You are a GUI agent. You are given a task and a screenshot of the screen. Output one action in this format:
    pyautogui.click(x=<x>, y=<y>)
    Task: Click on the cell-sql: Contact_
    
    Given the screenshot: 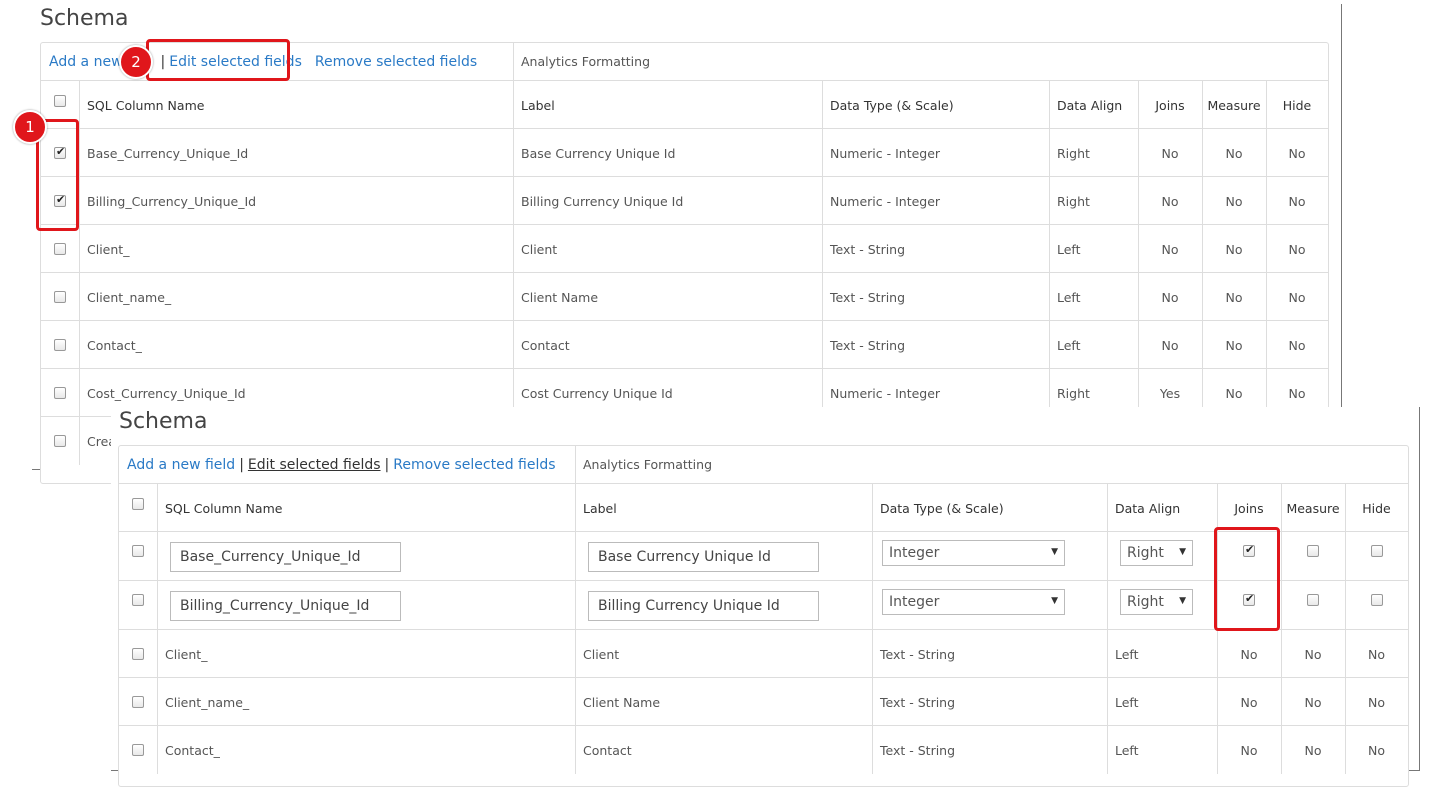 What is the action you would take?
    pyautogui.click(x=192, y=750)
    